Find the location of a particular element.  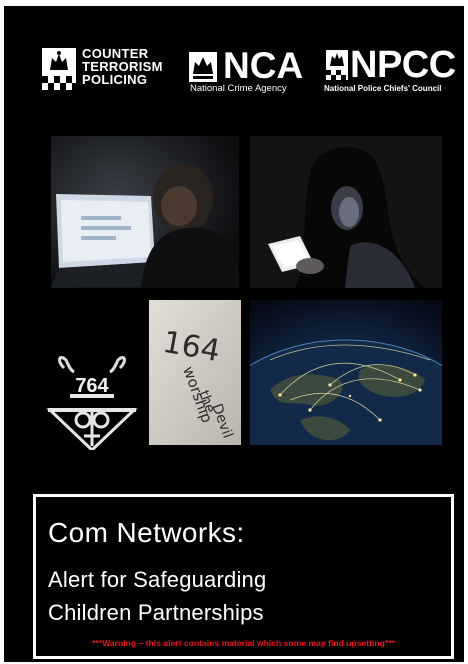

counter-terrorism-policing-logo: COUNTER TERRORISM POLICING is located at coordinates (112, 71).